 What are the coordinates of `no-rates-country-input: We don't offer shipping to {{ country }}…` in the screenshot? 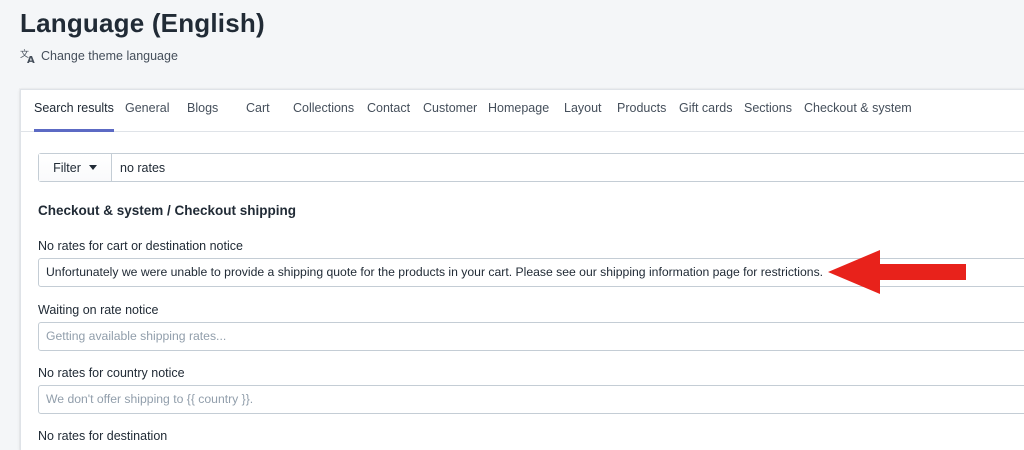 It's located at (531, 399).